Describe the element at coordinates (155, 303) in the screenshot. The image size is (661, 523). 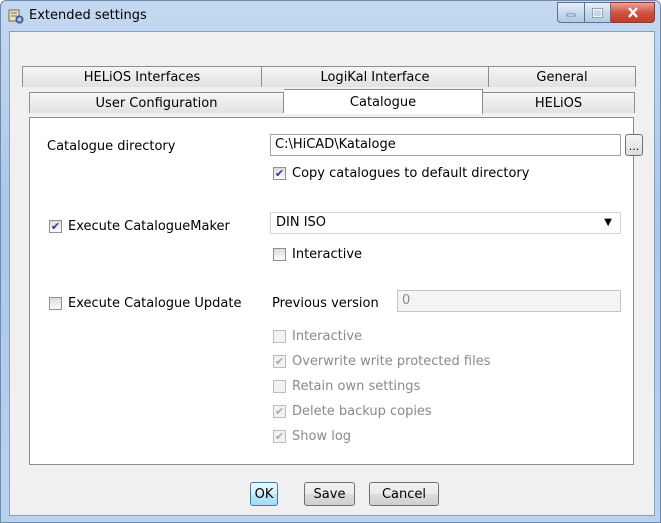
I see `execute-catalogue-update-label: Execute Catalogue Update` at that location.